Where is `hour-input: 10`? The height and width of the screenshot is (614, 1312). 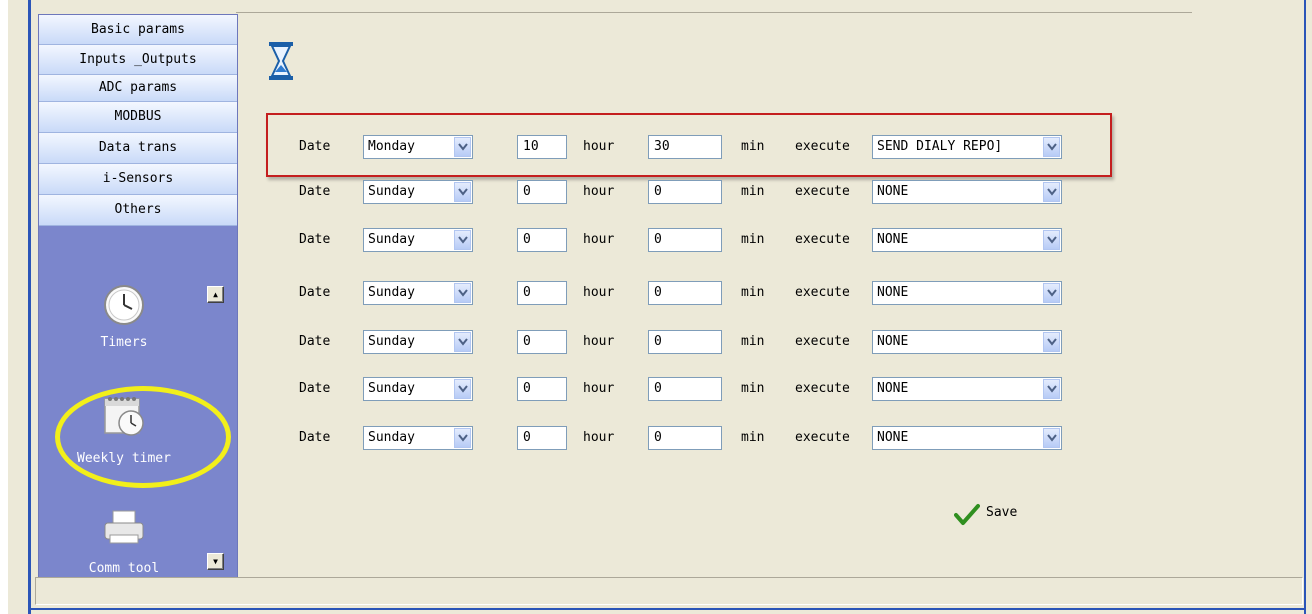
hour-input: 10 is located at coordinates (542, 147).